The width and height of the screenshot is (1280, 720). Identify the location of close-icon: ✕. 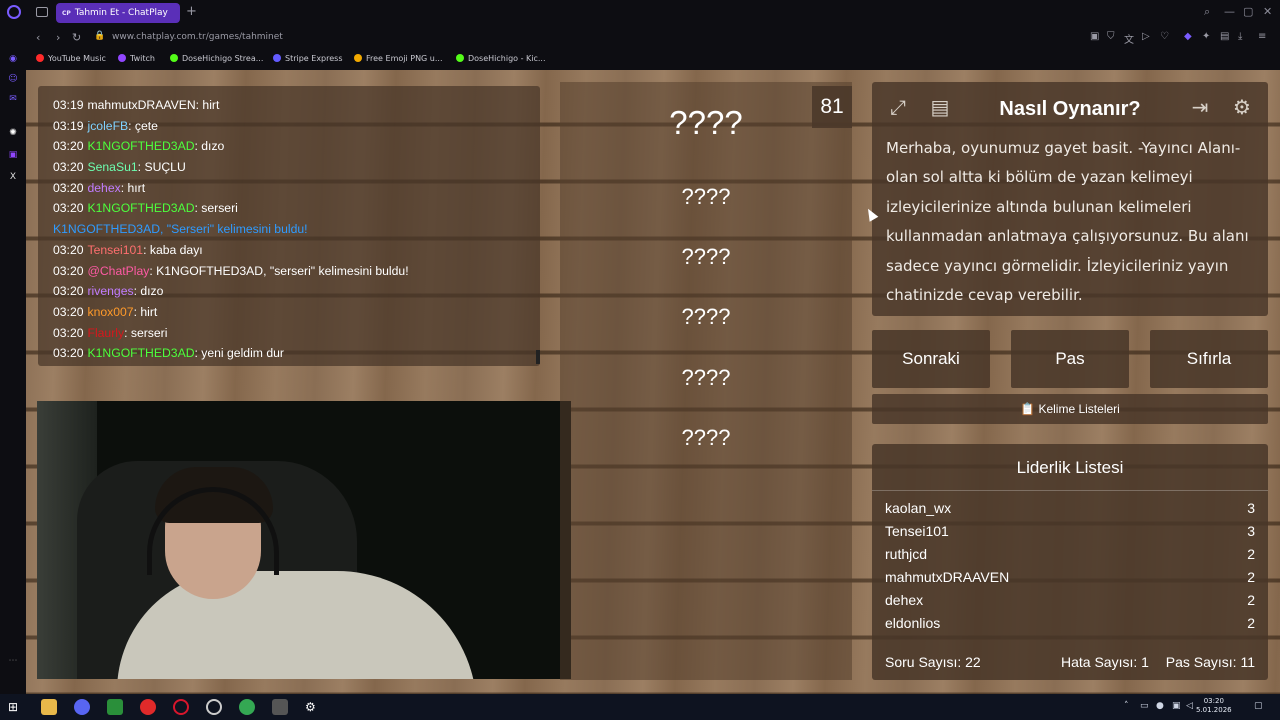
(1267, 11).